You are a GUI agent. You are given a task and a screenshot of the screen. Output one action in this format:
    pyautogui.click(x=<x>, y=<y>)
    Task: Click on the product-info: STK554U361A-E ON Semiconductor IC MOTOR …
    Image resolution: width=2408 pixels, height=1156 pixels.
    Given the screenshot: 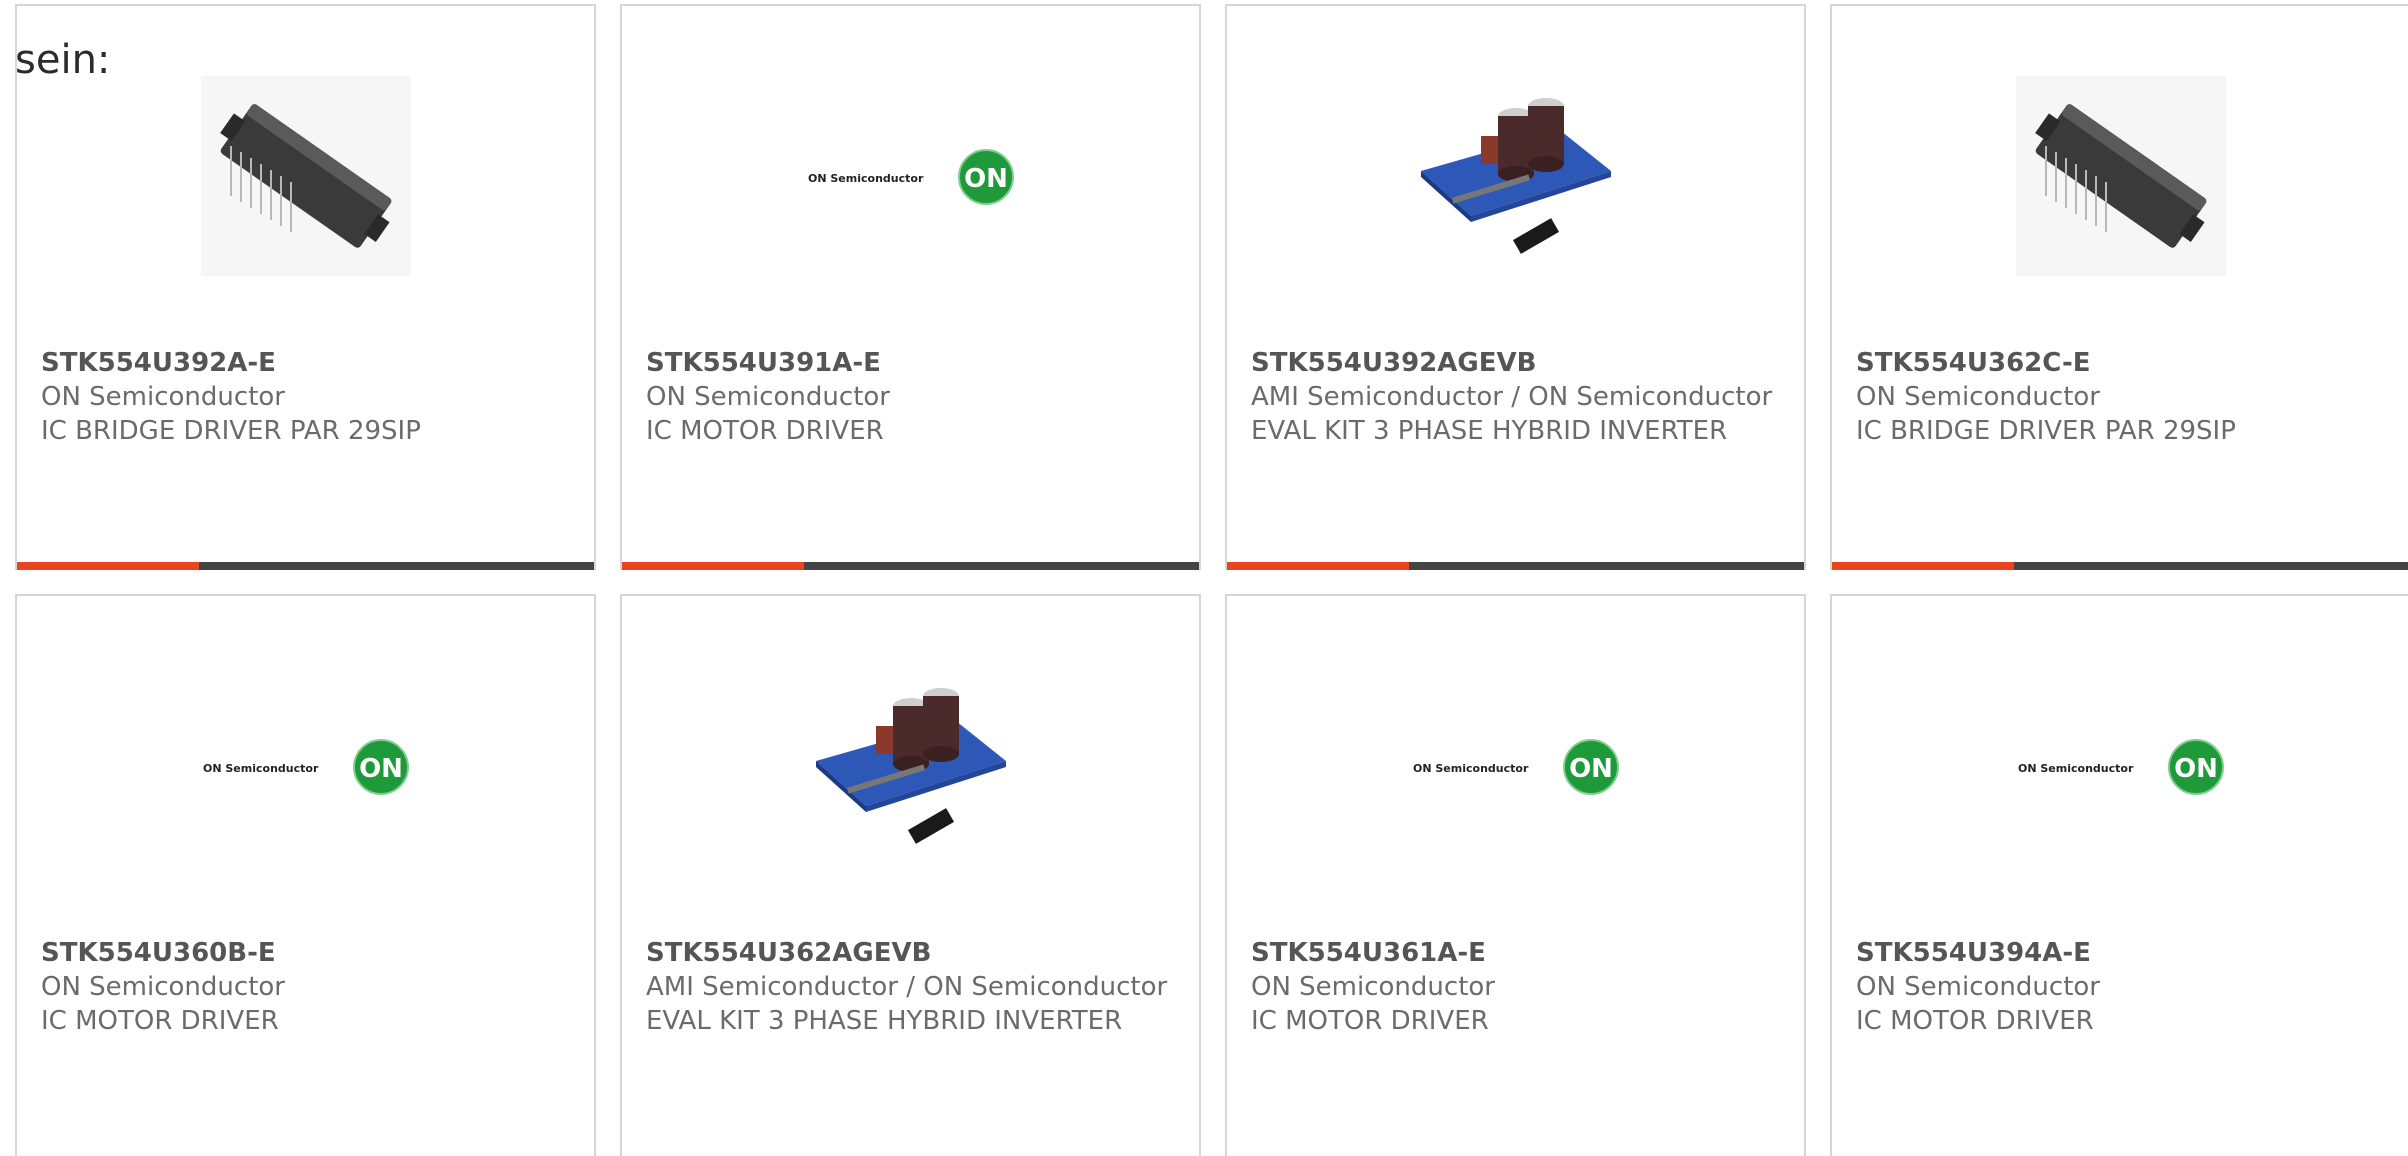 What is the action you would take?
    pyautogui.click(x=1515, y=987)
    